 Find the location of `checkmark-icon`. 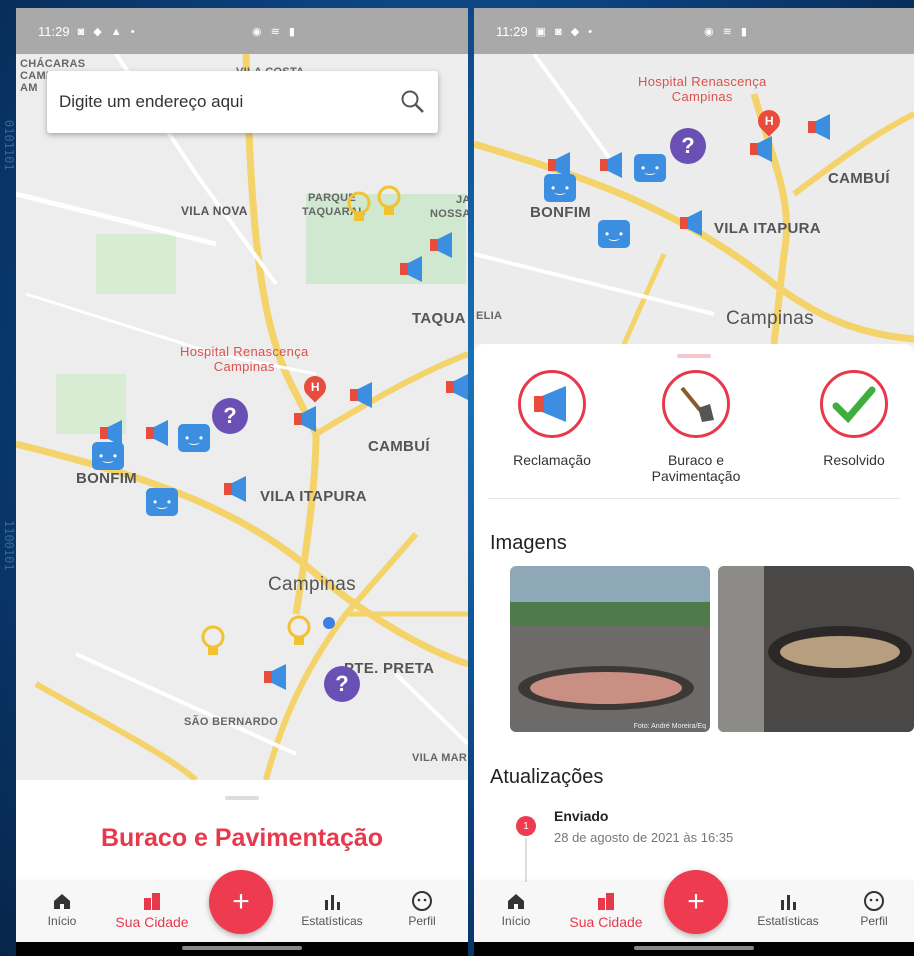

checkmark-icon is located at coordinates (854, 405).